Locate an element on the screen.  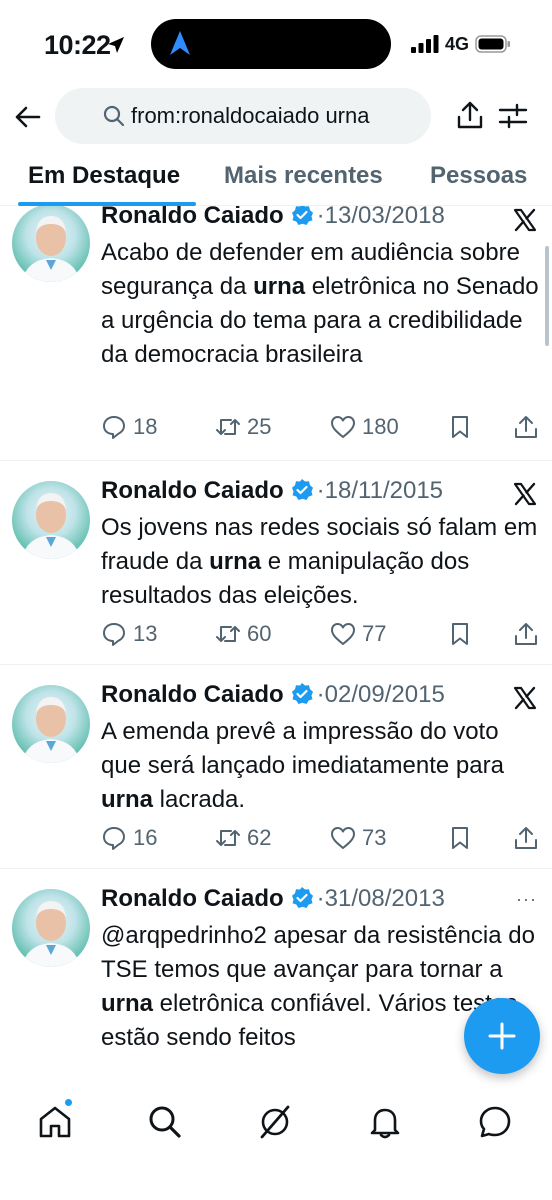
like-count: 77 is located at coordinates (374, 633).